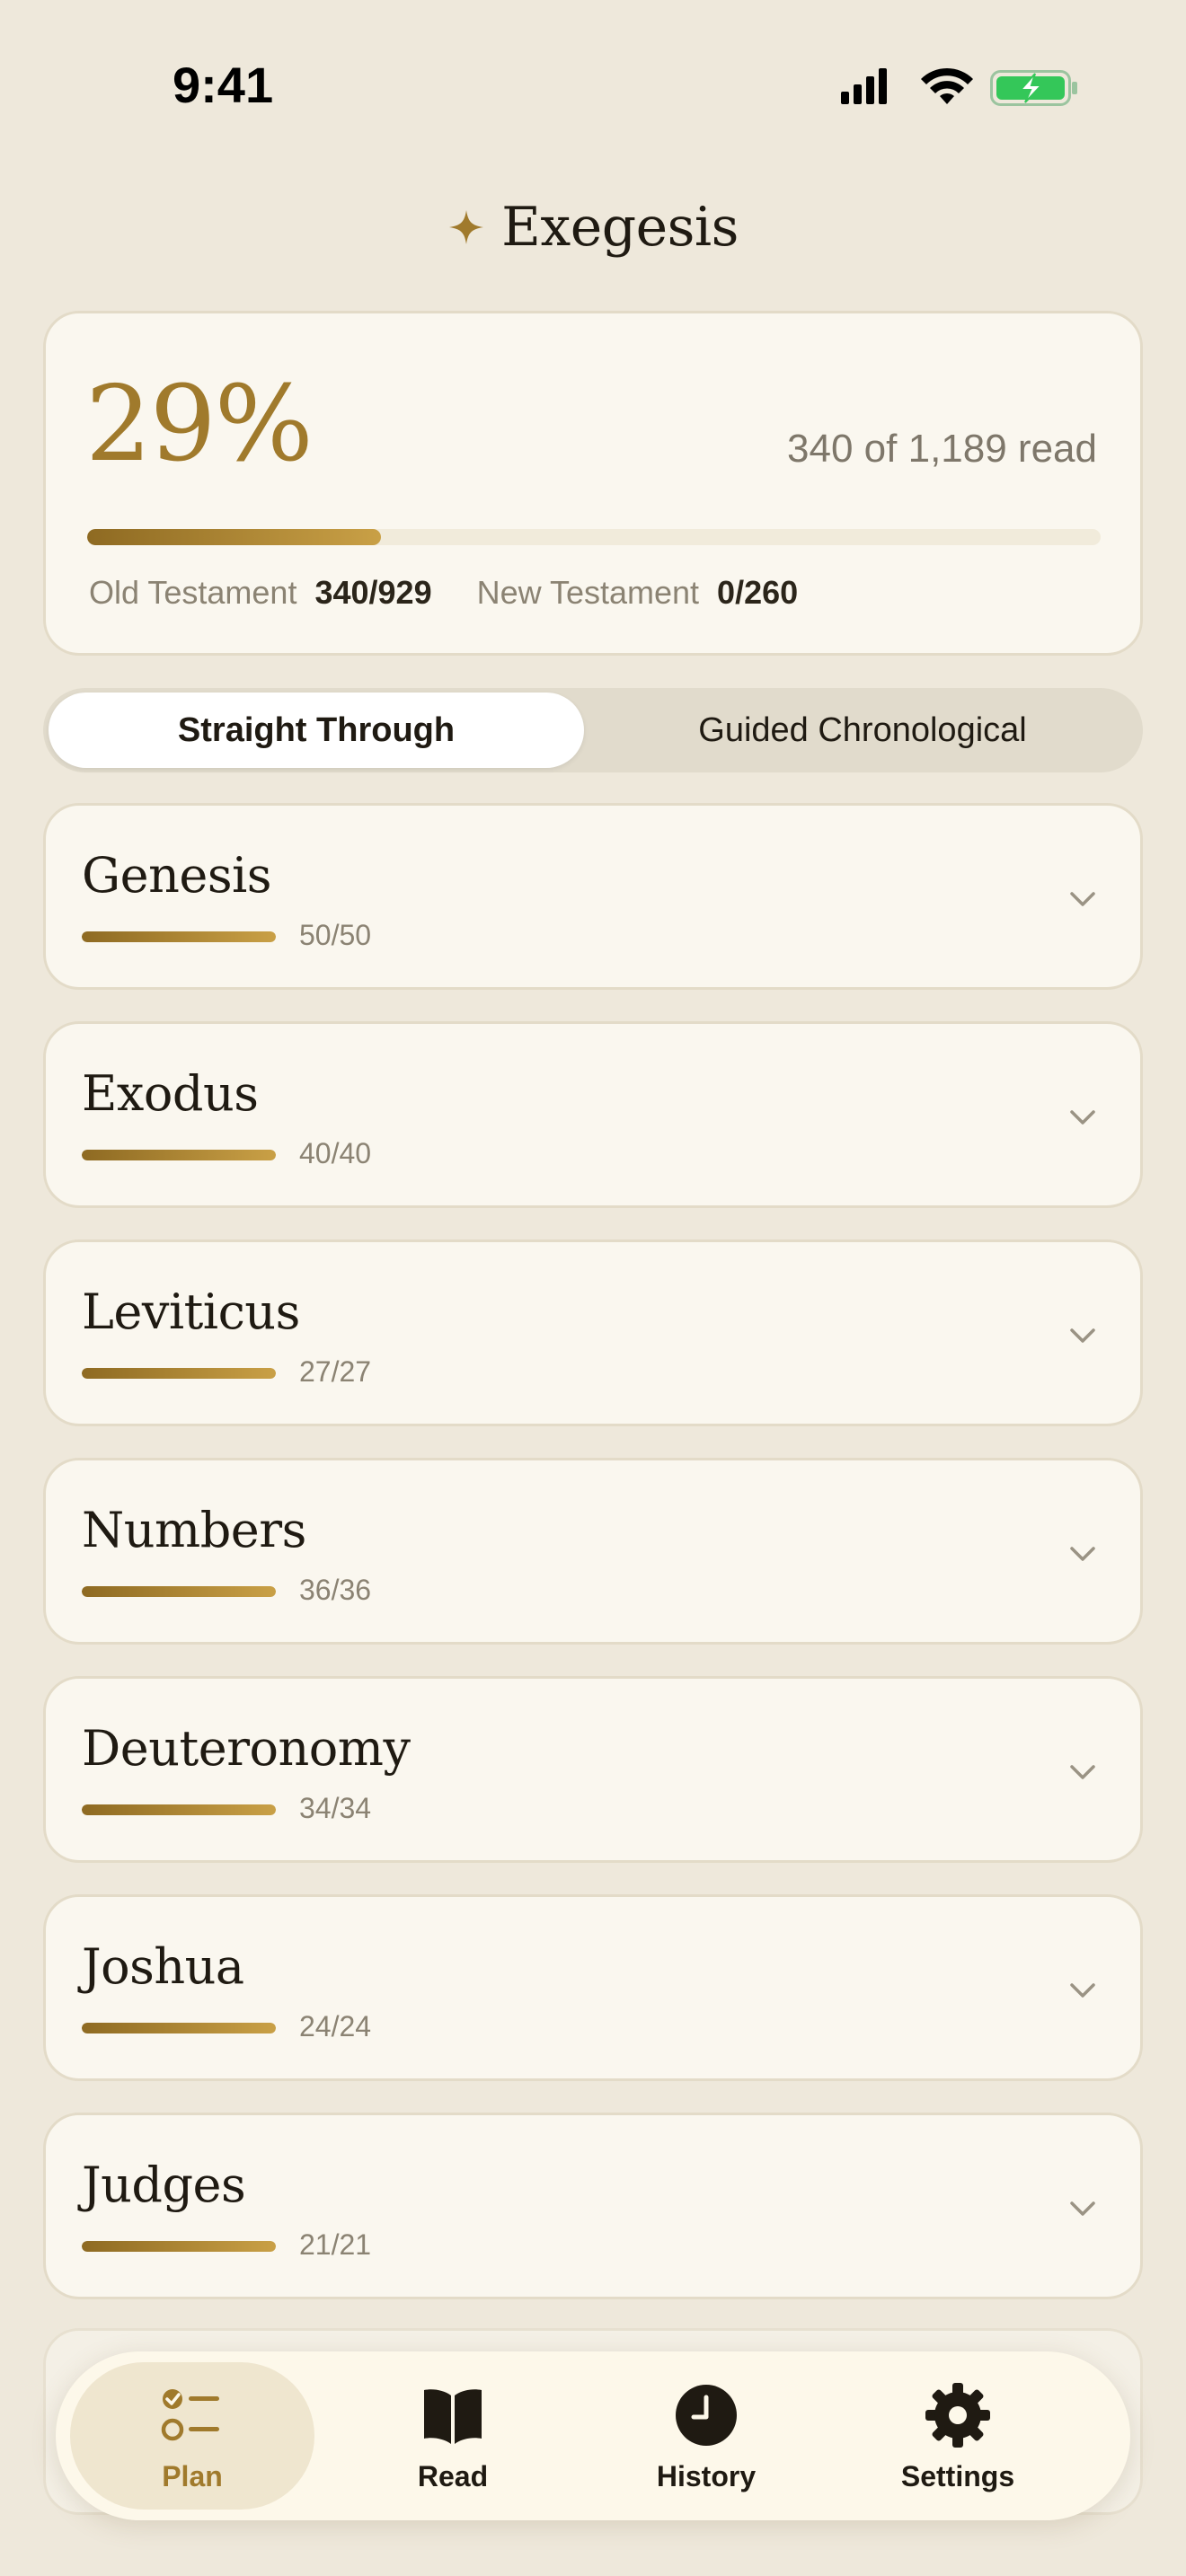 The height and width of the screenshot is (2576, 1186). I want to click on app-header: Exegesis, so click(593, 227).